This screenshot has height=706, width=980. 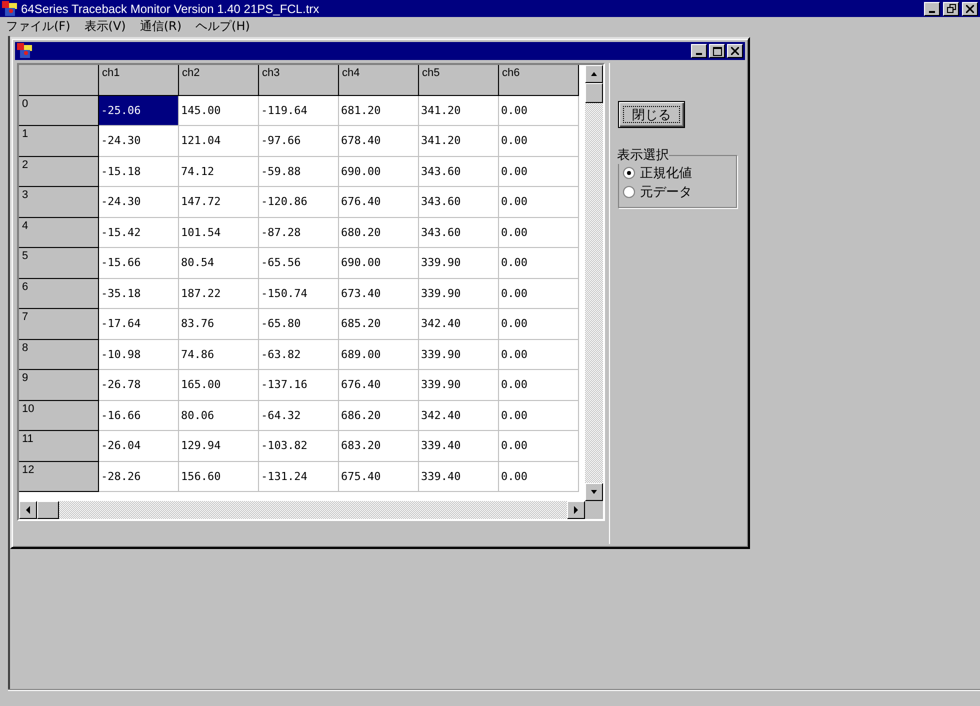 What do you see at coordinates (219, 355) in the screenshot?
I see `table-cell: 74.86` at bounding box center [219, 355].